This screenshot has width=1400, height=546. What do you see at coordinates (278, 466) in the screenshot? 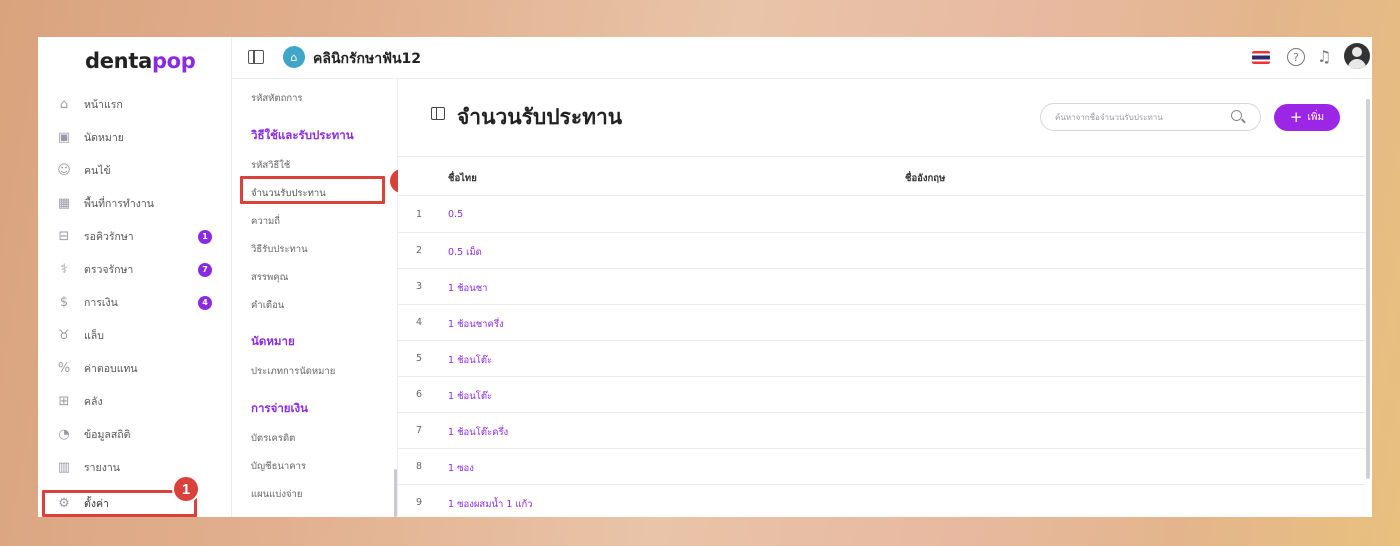
I see `submenu-item: บัญชีธนาคาร` at bounding box center [278, 466].